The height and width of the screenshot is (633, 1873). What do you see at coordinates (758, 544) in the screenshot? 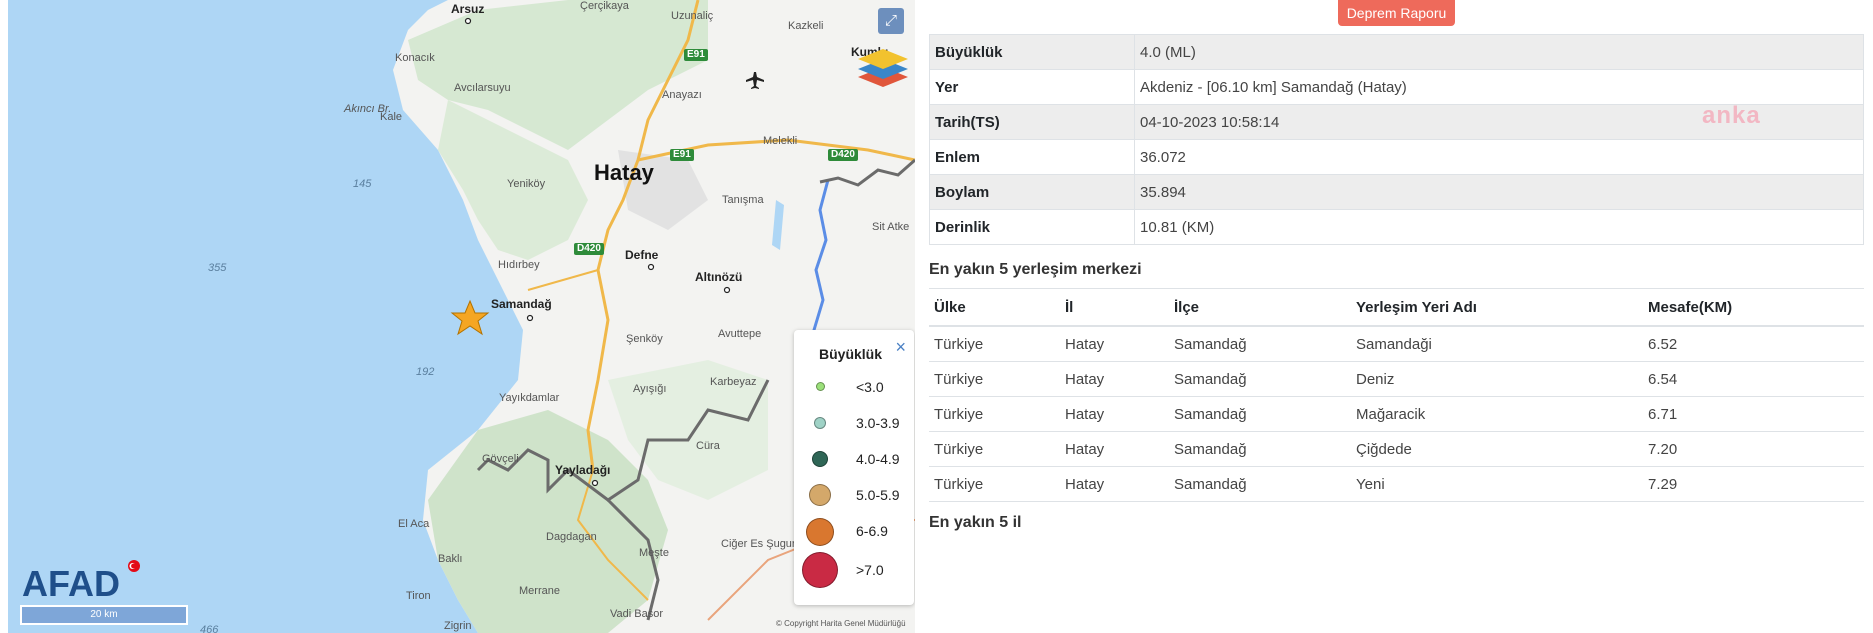
I see `map-label-ciger: Ciğer Es Şugur` at bounding box center [758, 544].